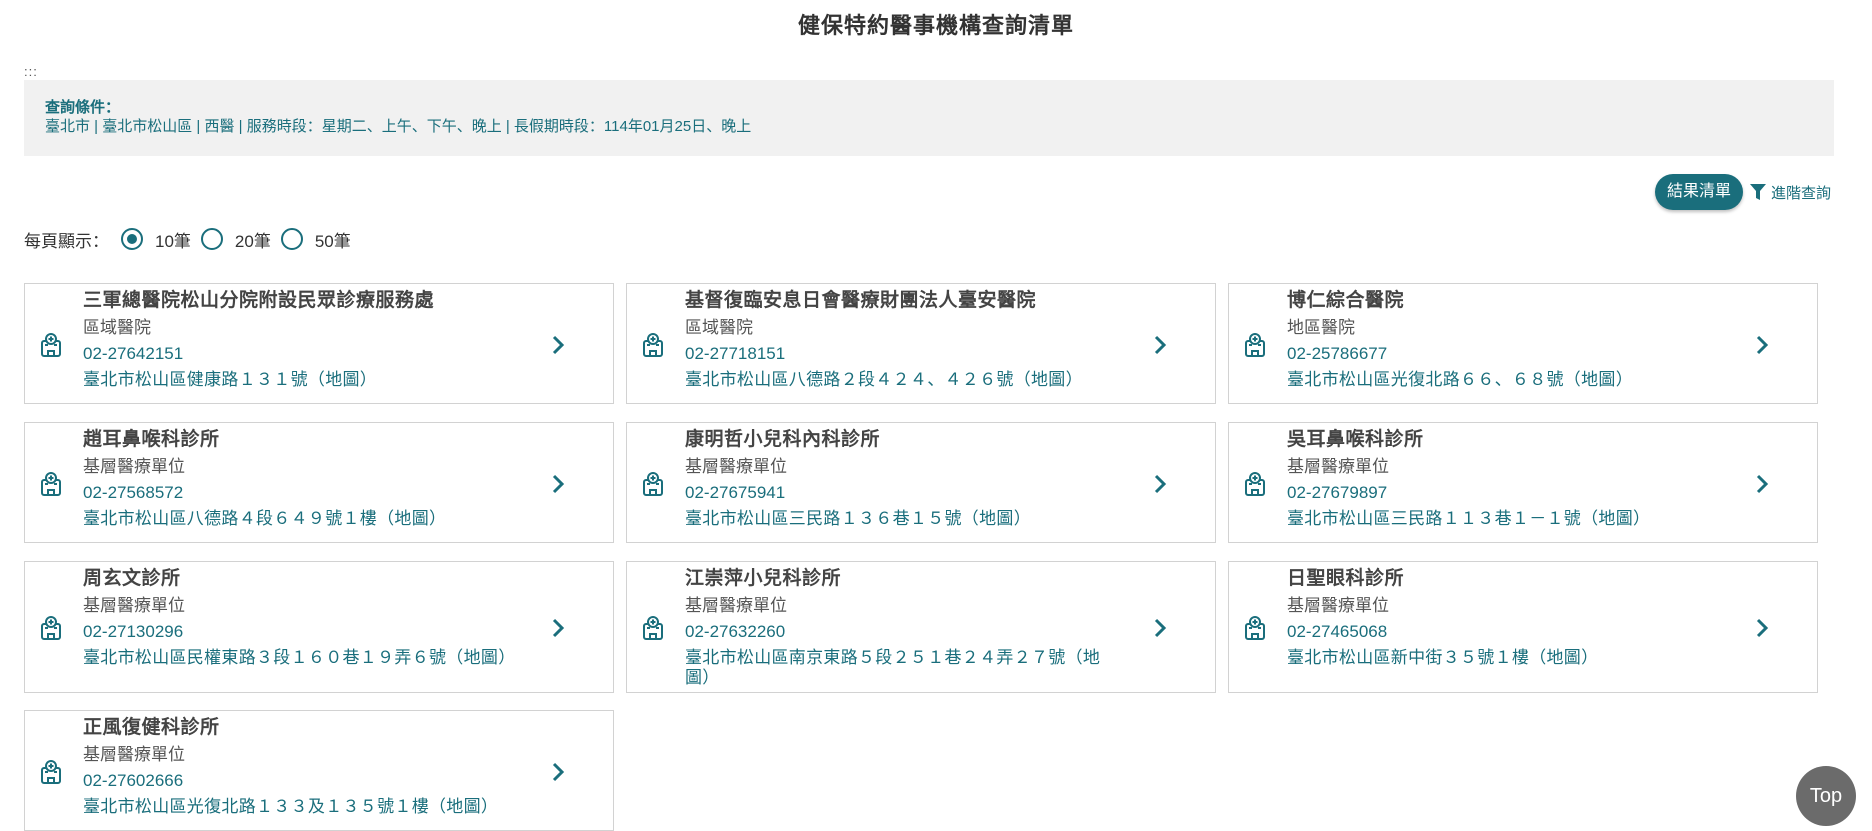  What do you see at coordinates (905, 668) in the screenshot?
I see `facility-address-map-link: 臺北市松山區南京東路５段２５１巷２４弄２７號（地圖）` at bounding box center [905, 668].